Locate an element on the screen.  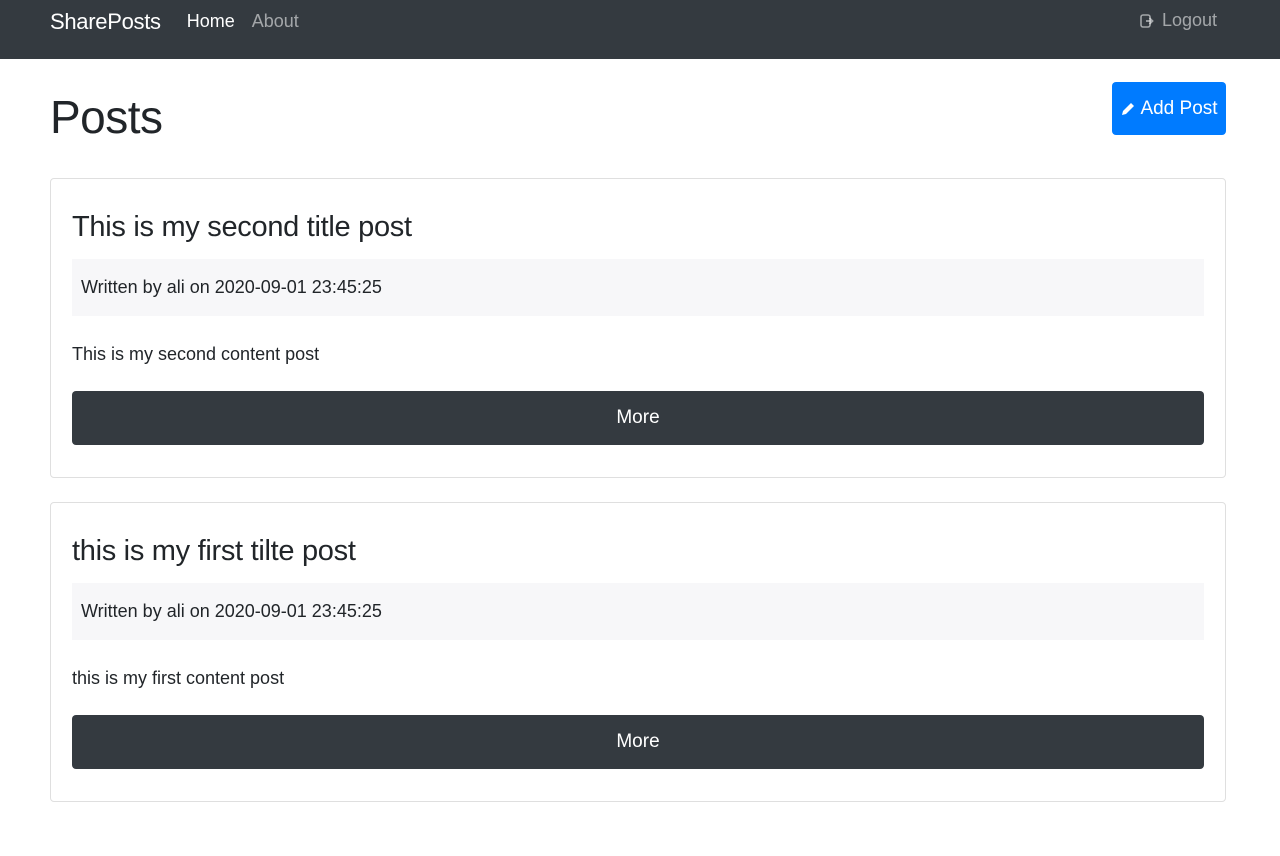
logout-link: Logout is located at coordinates (1178, 20).